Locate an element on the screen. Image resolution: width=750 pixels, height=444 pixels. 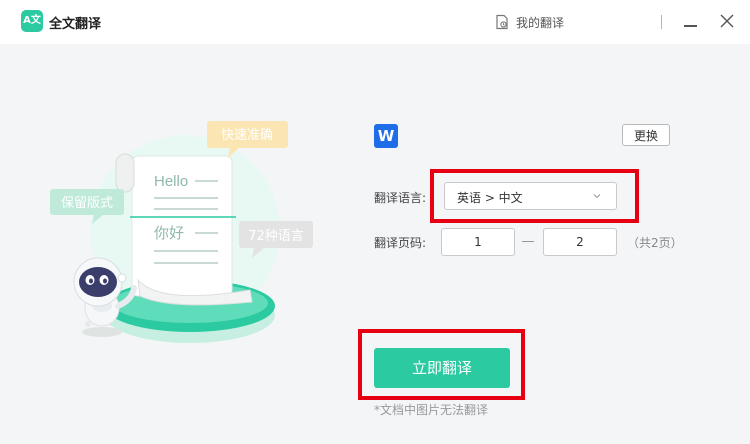
minimize-icon is located at coordinates (690, 26).